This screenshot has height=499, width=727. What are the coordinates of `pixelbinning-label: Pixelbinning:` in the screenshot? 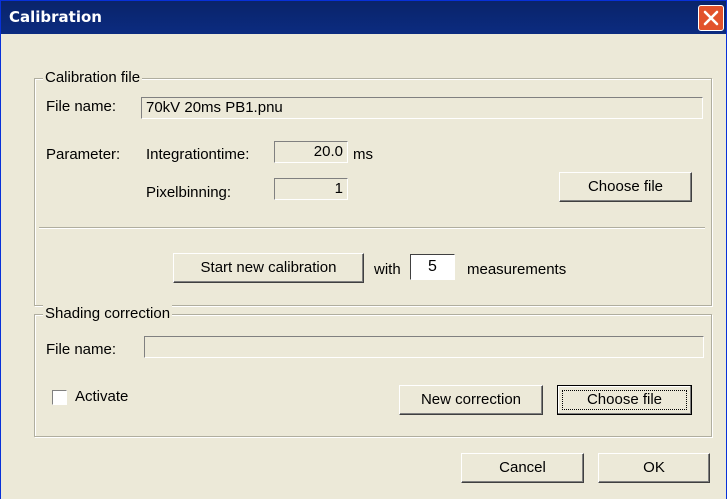 It's located at (189, 192).